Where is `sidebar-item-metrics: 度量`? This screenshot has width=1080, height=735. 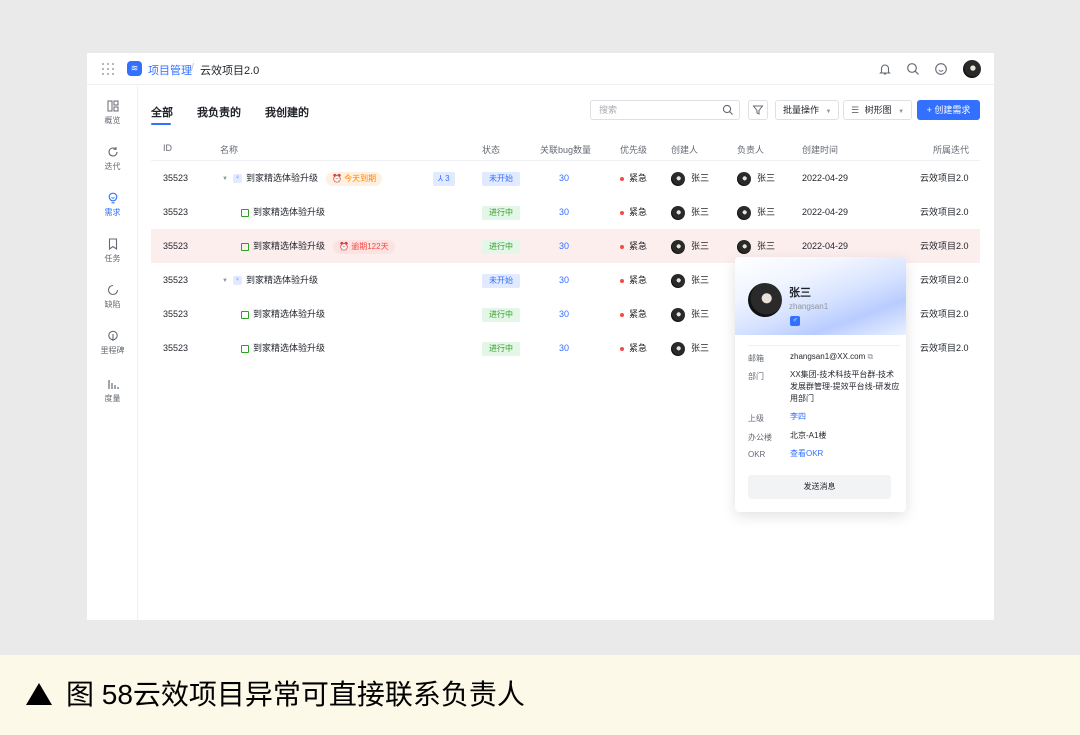
sidebar-item-metrics: 度量 is located at coordinates (112, 391).